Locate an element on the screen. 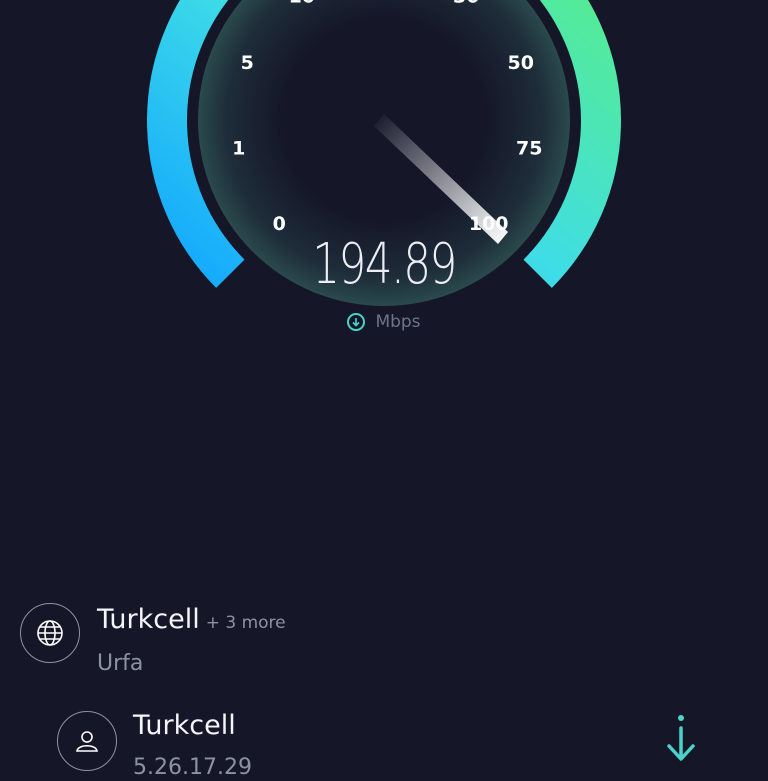 This screenshot has width=768, height=781. gauge-tick-label: 1 is located at coordinates (238, 148).